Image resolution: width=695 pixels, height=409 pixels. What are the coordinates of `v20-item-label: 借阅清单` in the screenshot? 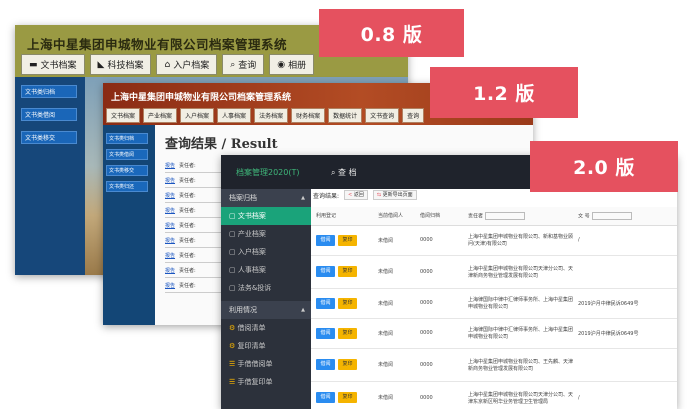 It's located at (251, 328).